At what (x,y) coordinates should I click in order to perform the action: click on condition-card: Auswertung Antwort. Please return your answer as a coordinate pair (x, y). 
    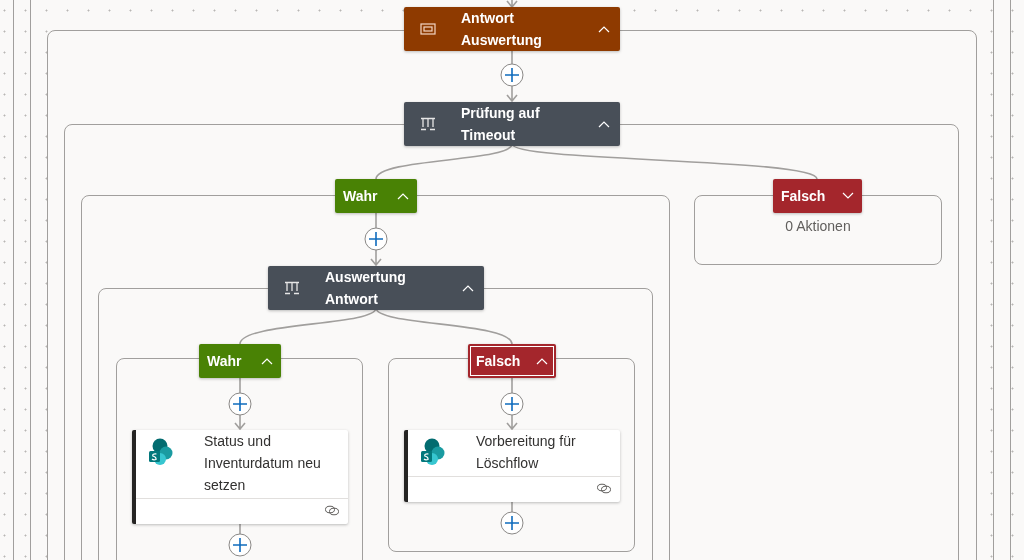
    Looking at the image, I should click on (376, 288).